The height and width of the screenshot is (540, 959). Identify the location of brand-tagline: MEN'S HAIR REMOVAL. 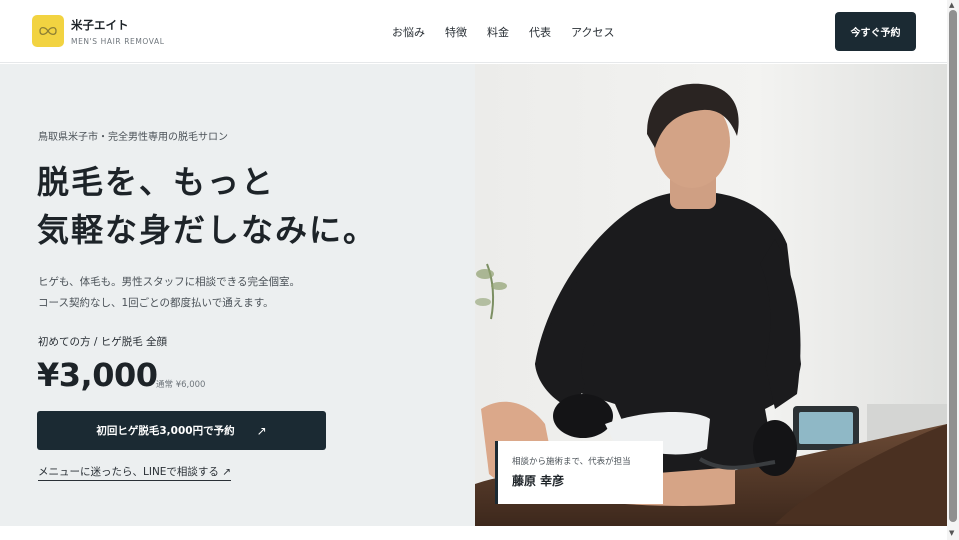
(118, 41).